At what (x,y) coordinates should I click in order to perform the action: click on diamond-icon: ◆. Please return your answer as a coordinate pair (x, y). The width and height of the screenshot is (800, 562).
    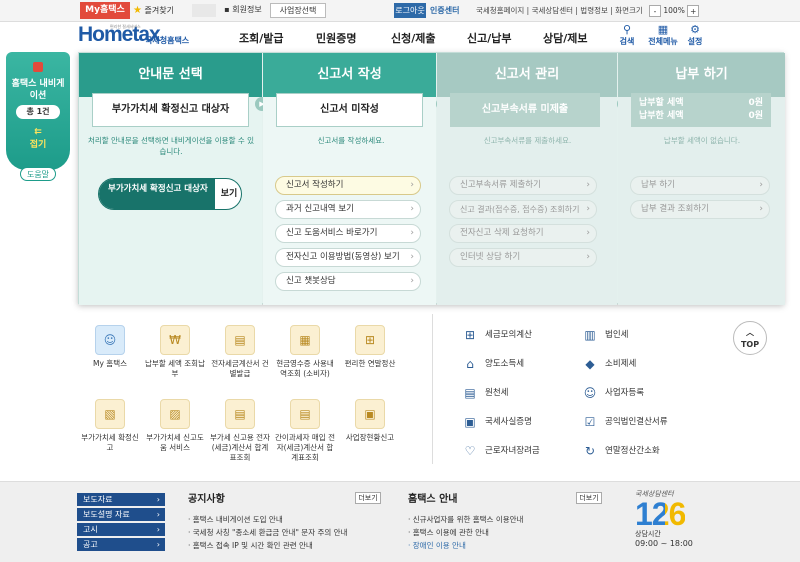
    Looking at the image, I should click on (590, 363).